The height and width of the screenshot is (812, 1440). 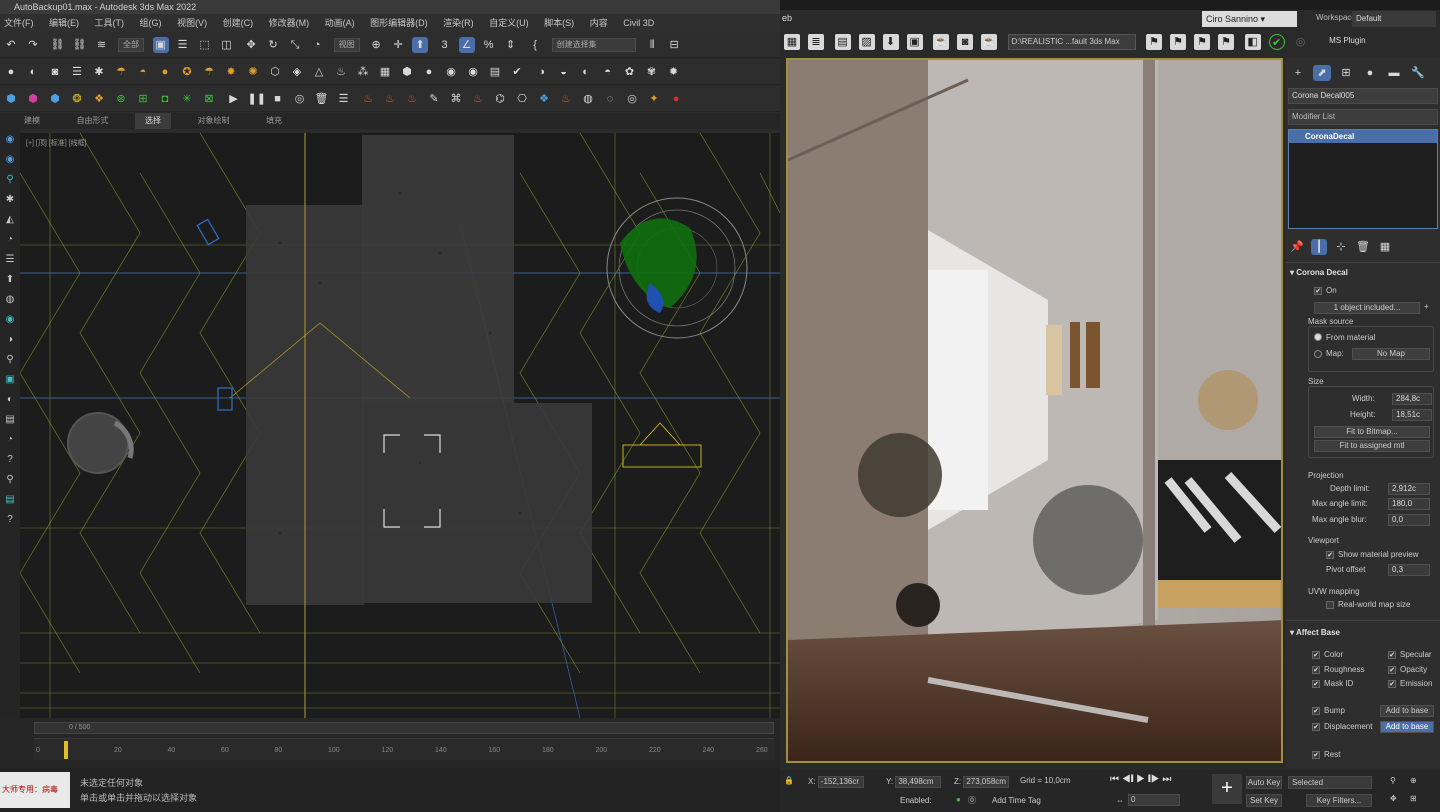 What do you see at coordinates (941, 42) in the screenshot?
I see `teapot-render-icon: ☕` at bounding box center [941, 42].